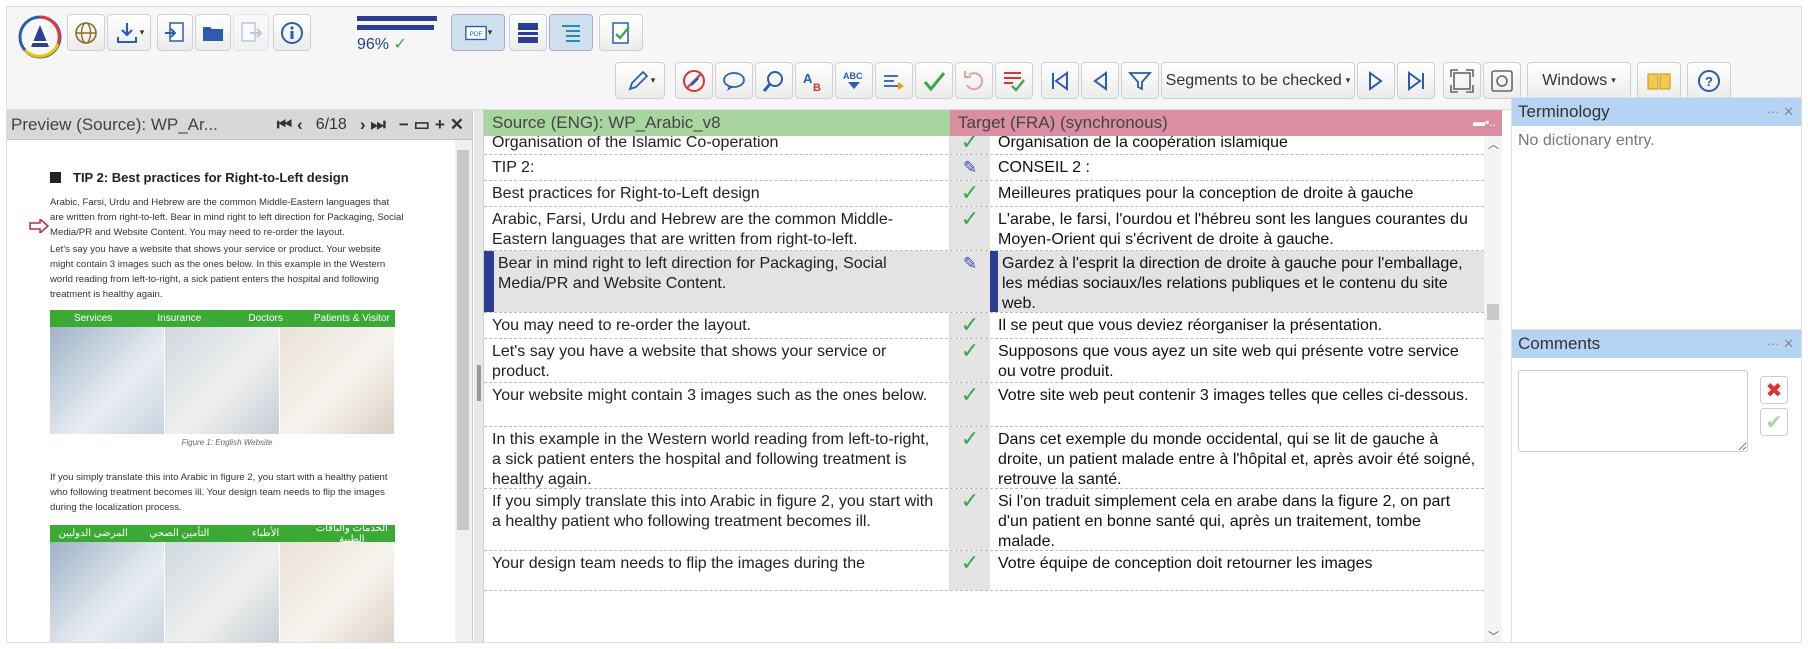 The height and width of the screenshot is (649, 1808). I want to click on help-button: ?, so click(1709, 80).